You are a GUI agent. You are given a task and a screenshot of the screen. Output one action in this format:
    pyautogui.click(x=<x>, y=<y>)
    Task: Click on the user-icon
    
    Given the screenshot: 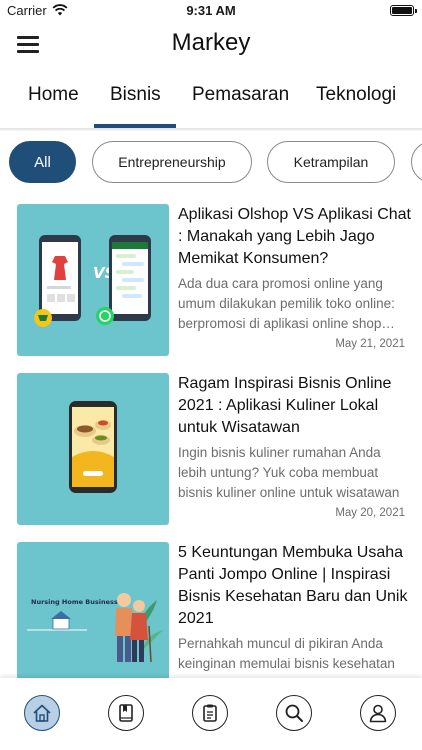 What is the action you would take?
    pyautogui.click(x=378, y=713)
    